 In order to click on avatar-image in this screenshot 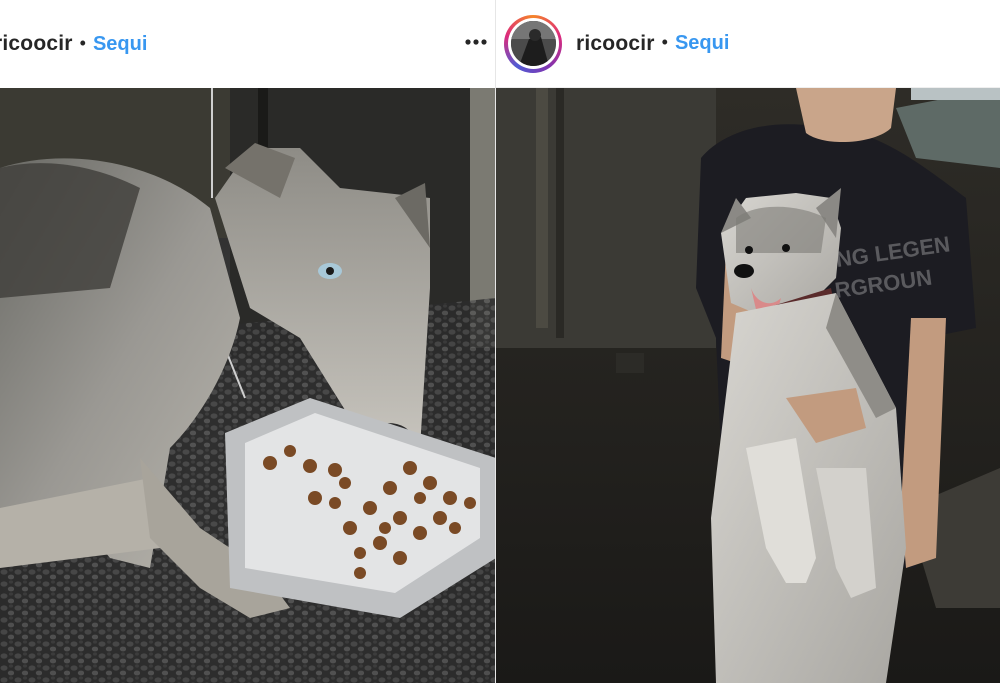, I will do `click(533, 43)`.